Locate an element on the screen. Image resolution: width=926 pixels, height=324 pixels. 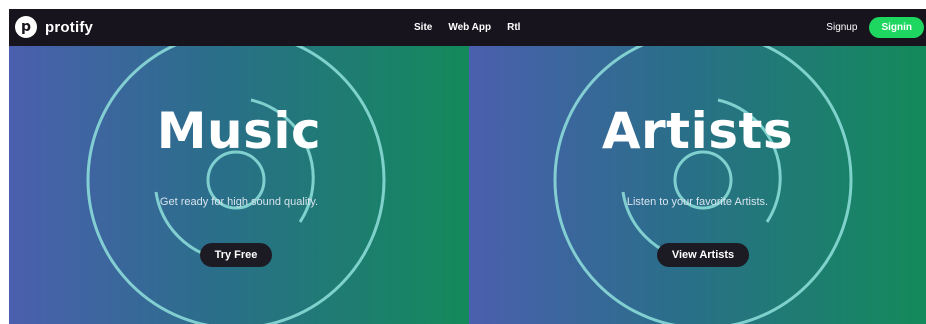
auth-actions: Signup Signin is located at coordinates (875, 27).